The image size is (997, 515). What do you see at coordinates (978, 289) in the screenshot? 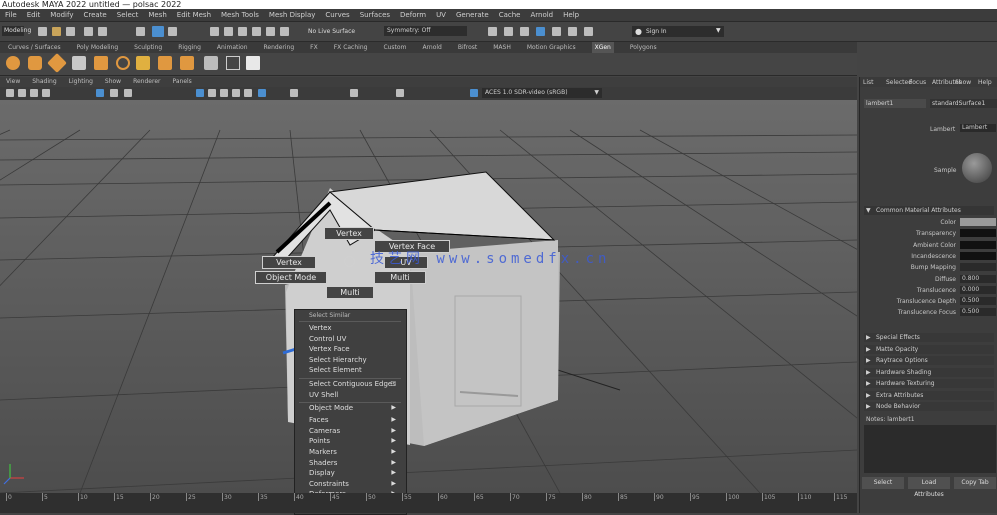
I see `attr-field-translucence: 0.000` at bounding box center [978, 289].